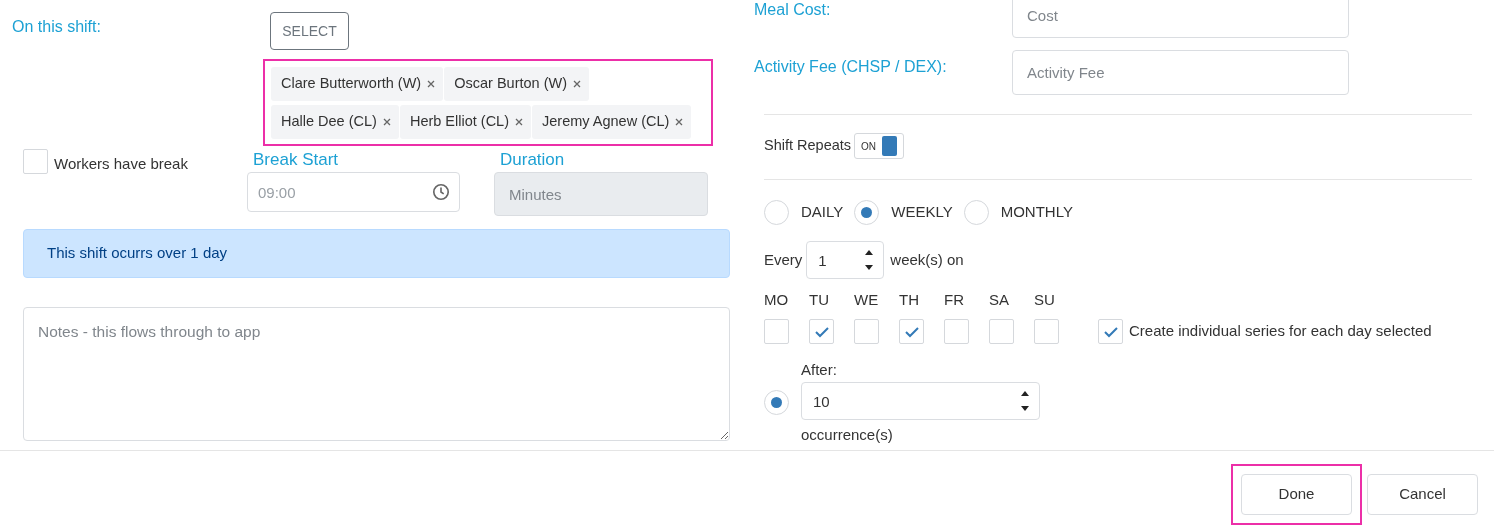 Image resolution: width=1494 pixels, height=527 pixels. Describe the element at coordinates (909, 300) in the screenshot. I see `day-label: TH` at that location.